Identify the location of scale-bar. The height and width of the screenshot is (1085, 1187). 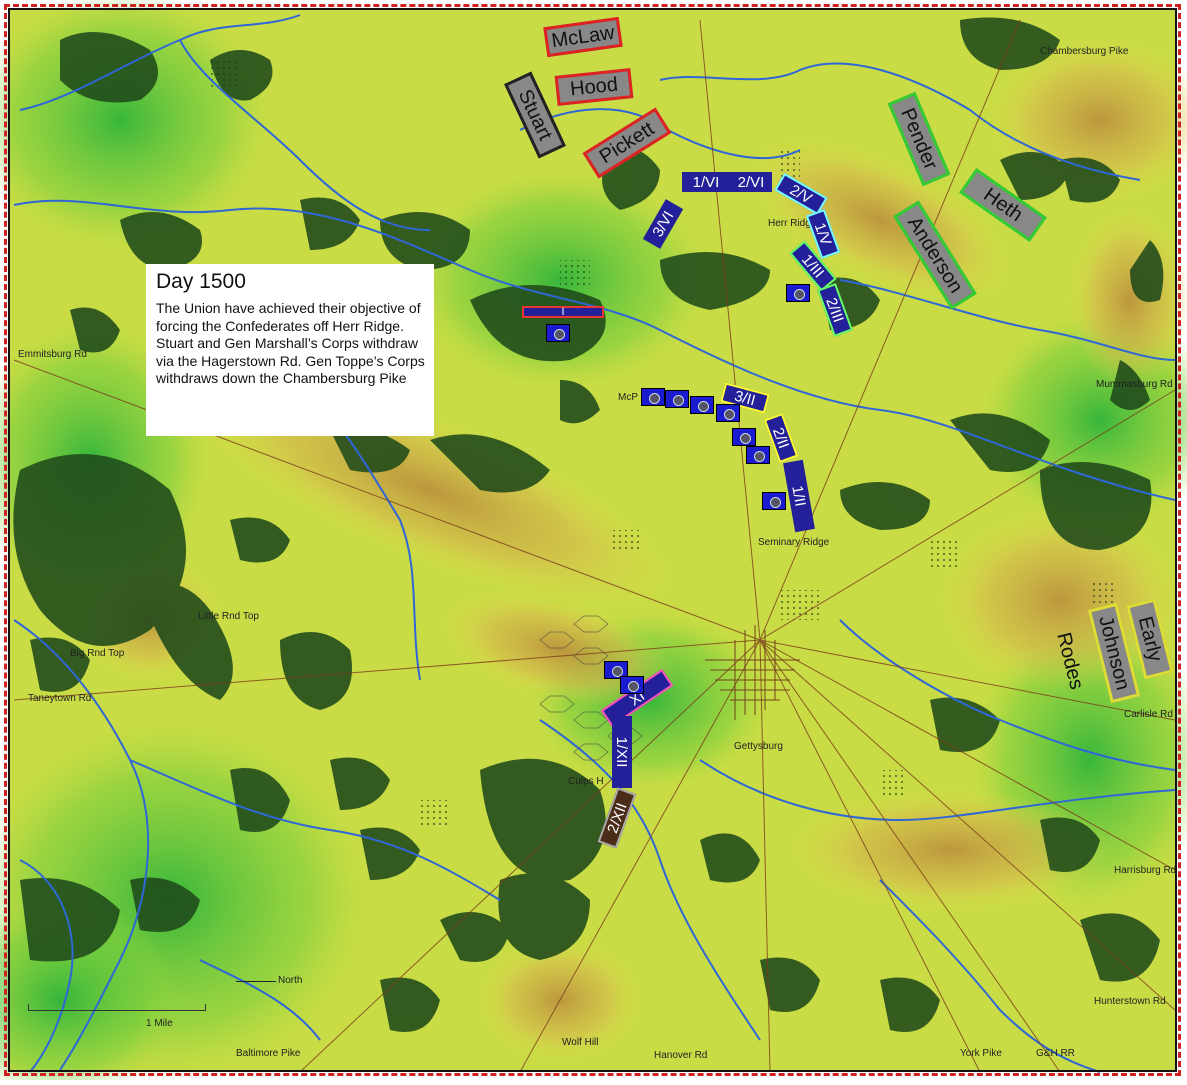
(117, 1007).